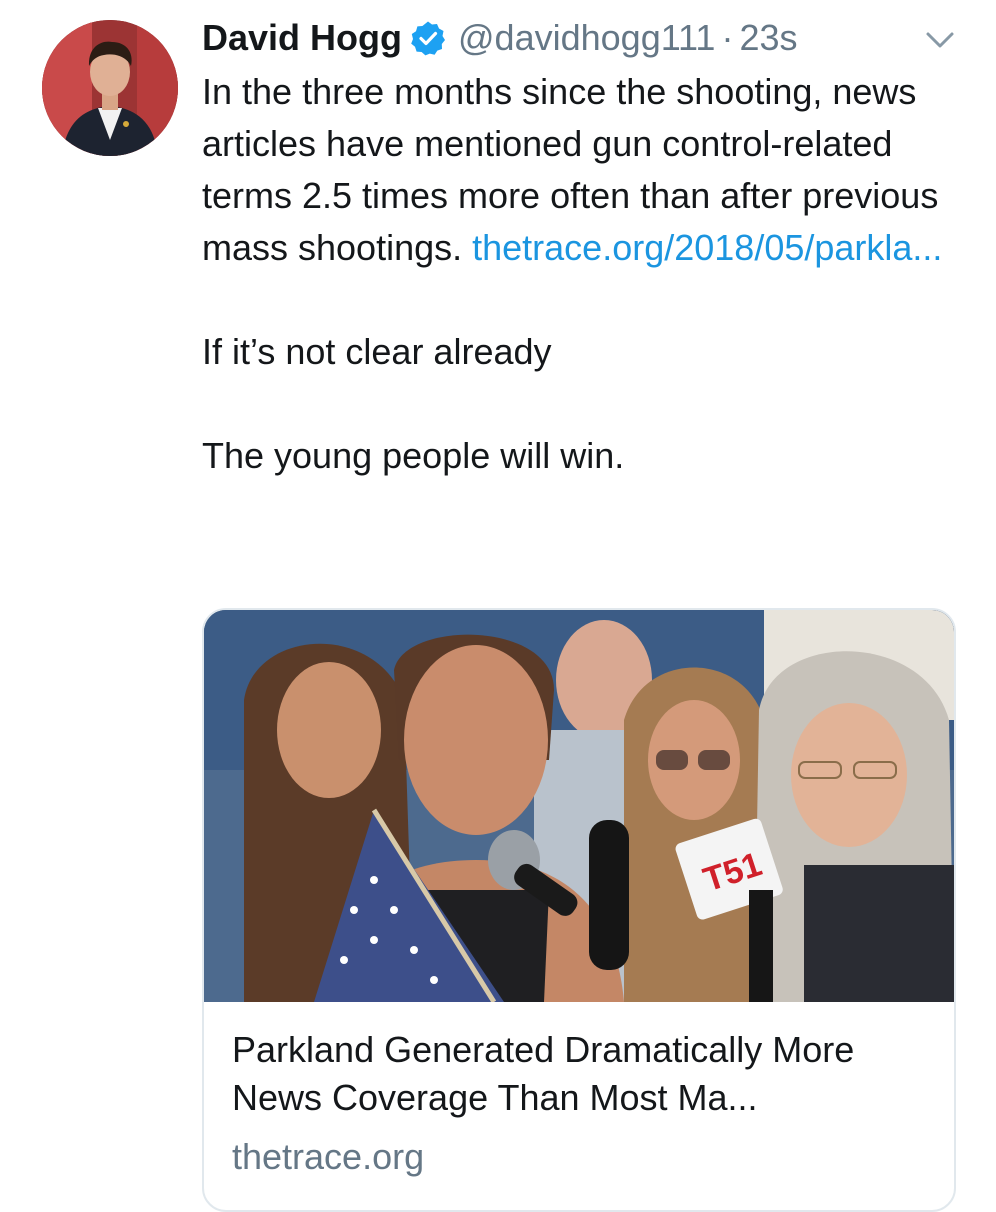  I want to click on display-name: David Hogg, so click(302, 38).